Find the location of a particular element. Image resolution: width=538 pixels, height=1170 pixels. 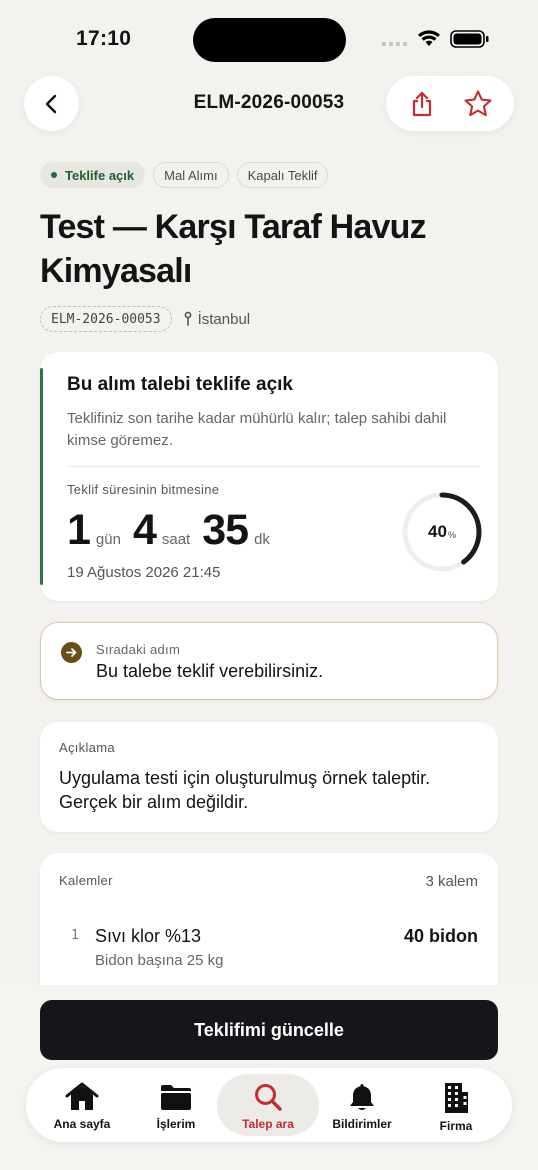

next-step-label: Sıradaki adım is located at coordinates (138, 649).